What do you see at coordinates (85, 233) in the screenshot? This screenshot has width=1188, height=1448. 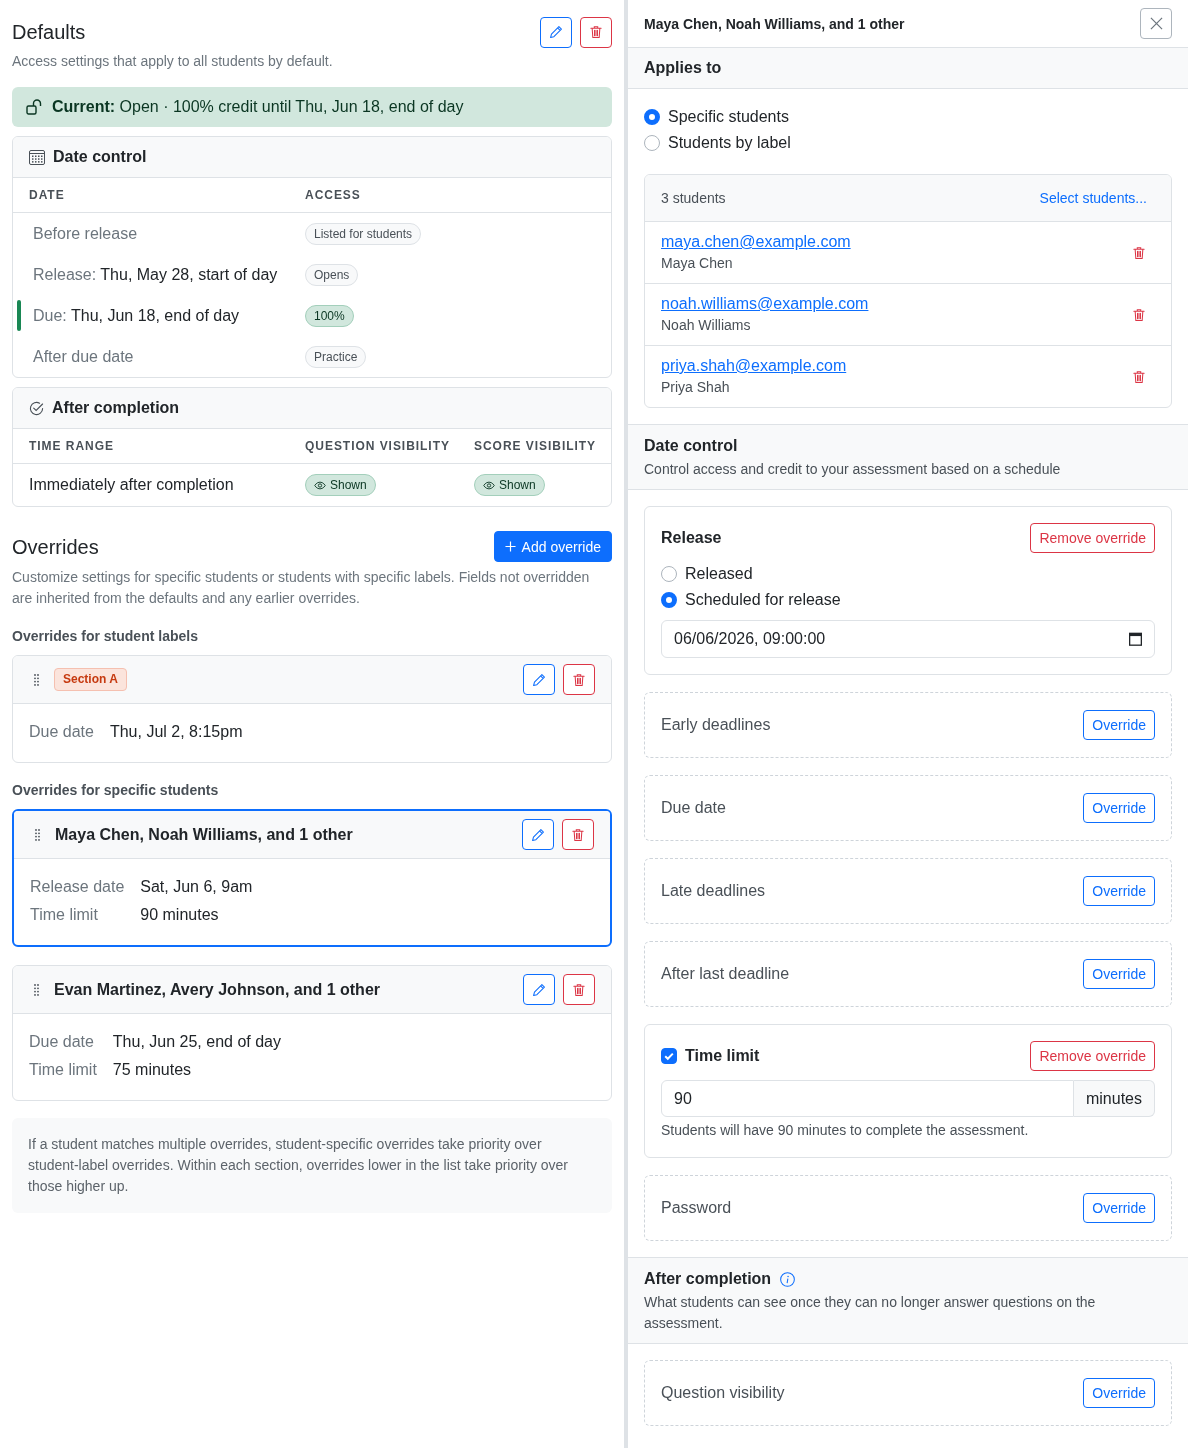 I see `date-cell-text: Before release` at bounding box center [85, 233].